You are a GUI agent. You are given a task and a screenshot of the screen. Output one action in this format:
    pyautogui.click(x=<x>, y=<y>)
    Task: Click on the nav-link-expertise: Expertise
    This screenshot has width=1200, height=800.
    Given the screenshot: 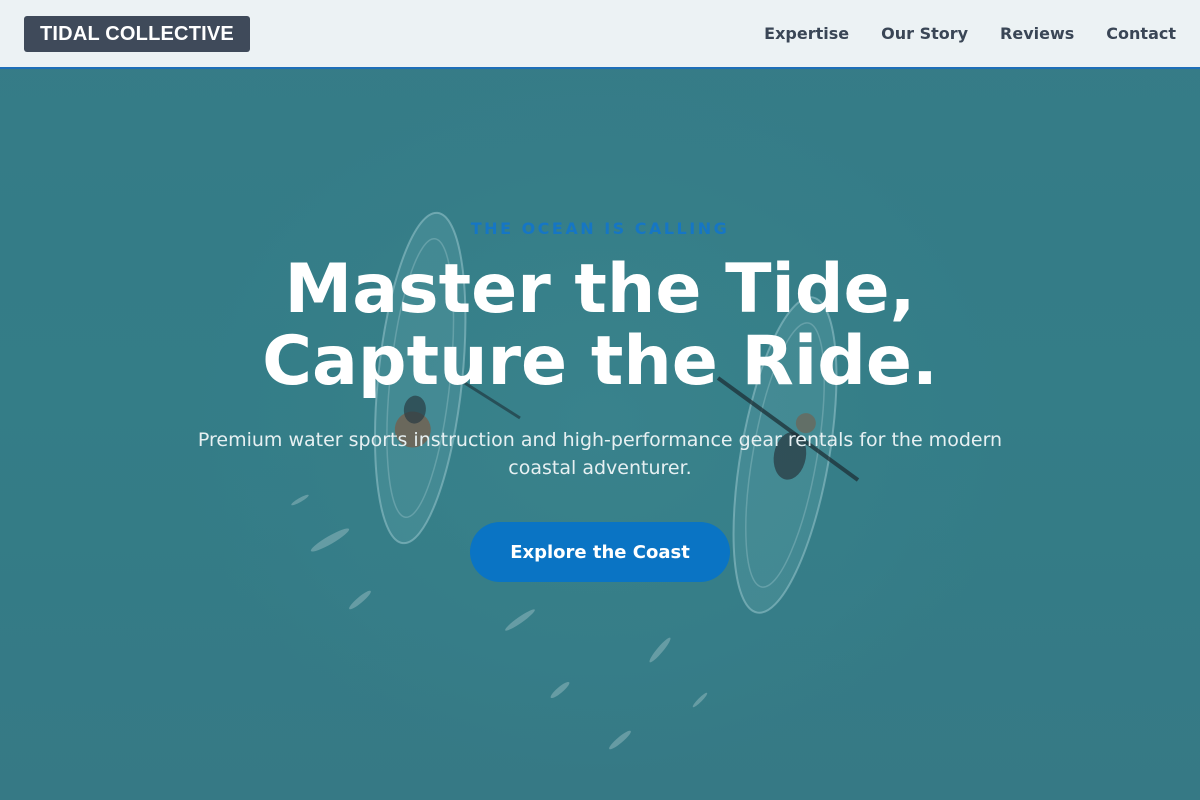 What is the action you would take?
    pyautogui.click(x=806, y=33)
    